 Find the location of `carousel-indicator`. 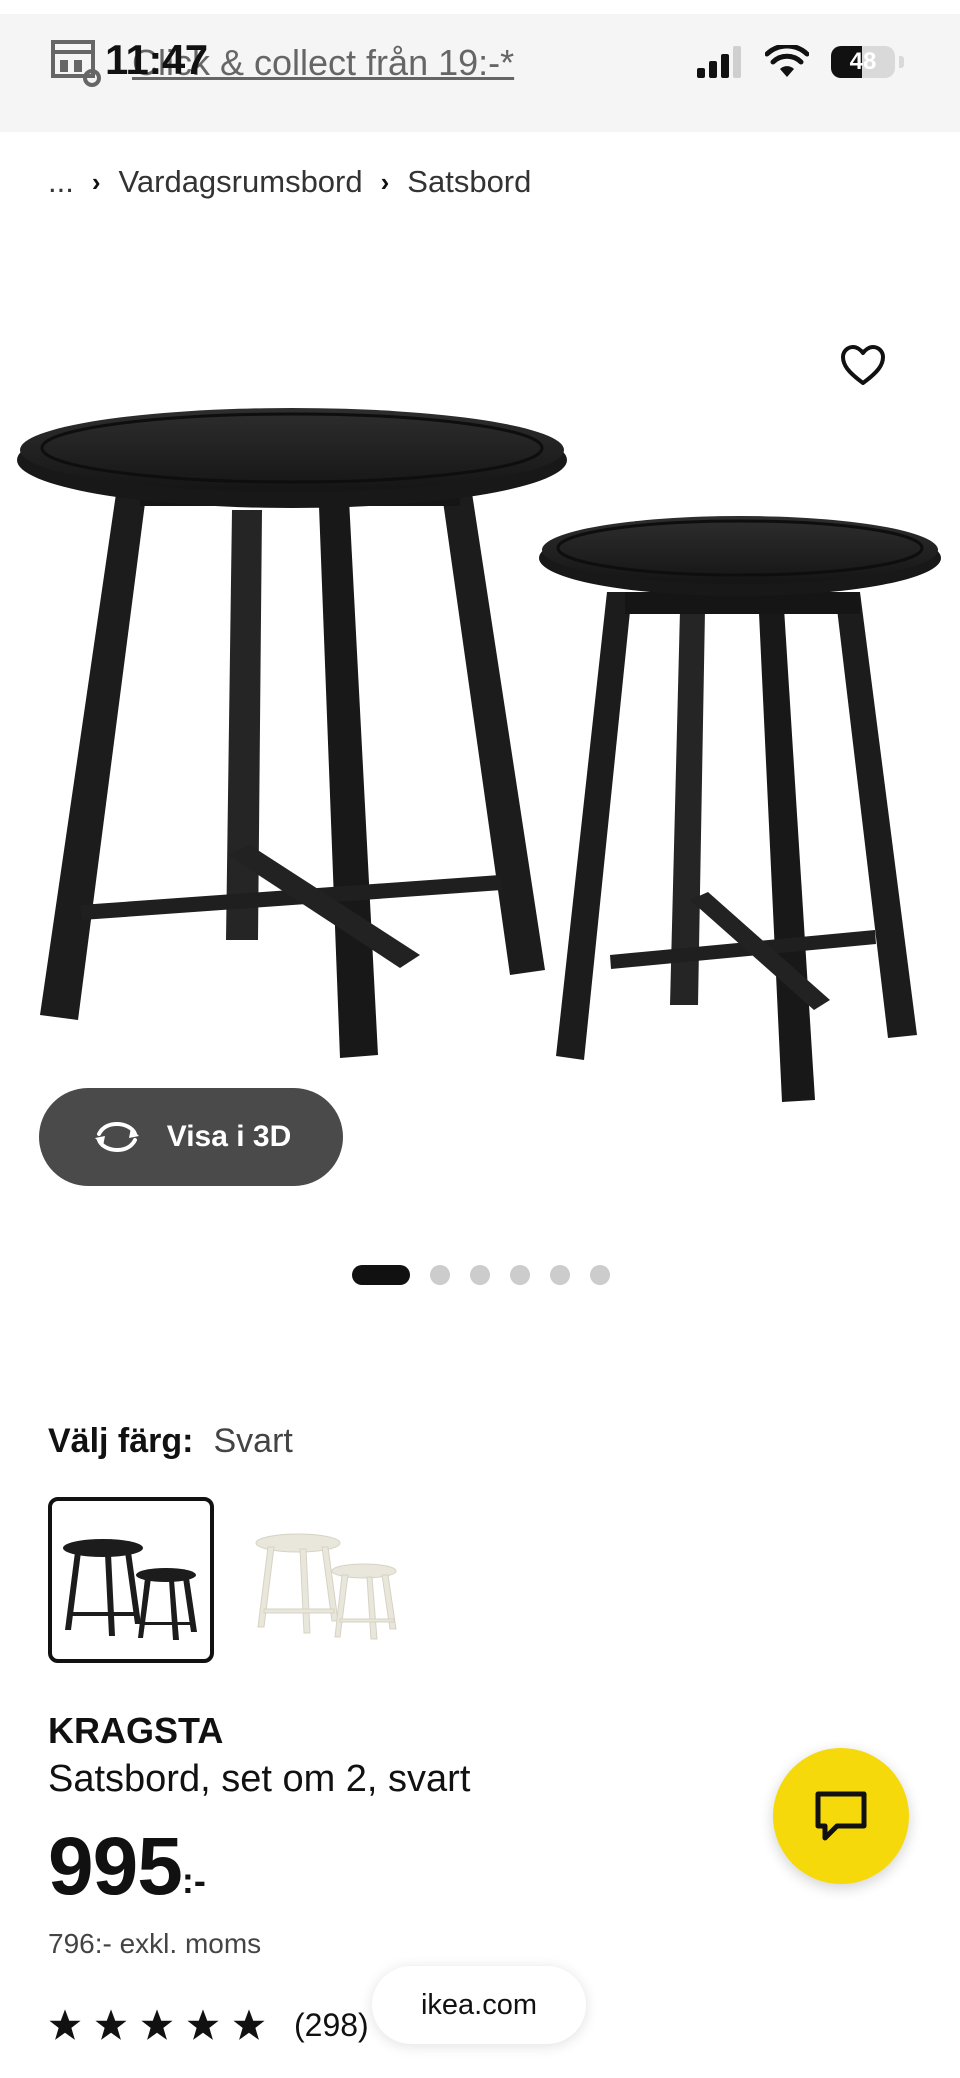

carousel-indicator is located at coordinates (481, 1275).